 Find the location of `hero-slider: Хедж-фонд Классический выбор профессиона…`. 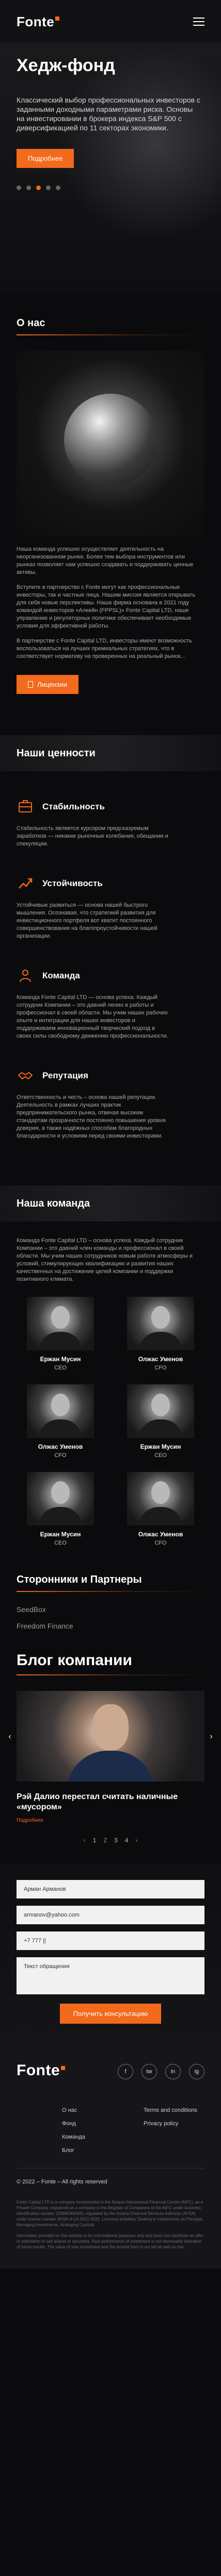

hero-slider: Хедж-фонд Классический выбор профессиона… is located at coordinates (110, 168).